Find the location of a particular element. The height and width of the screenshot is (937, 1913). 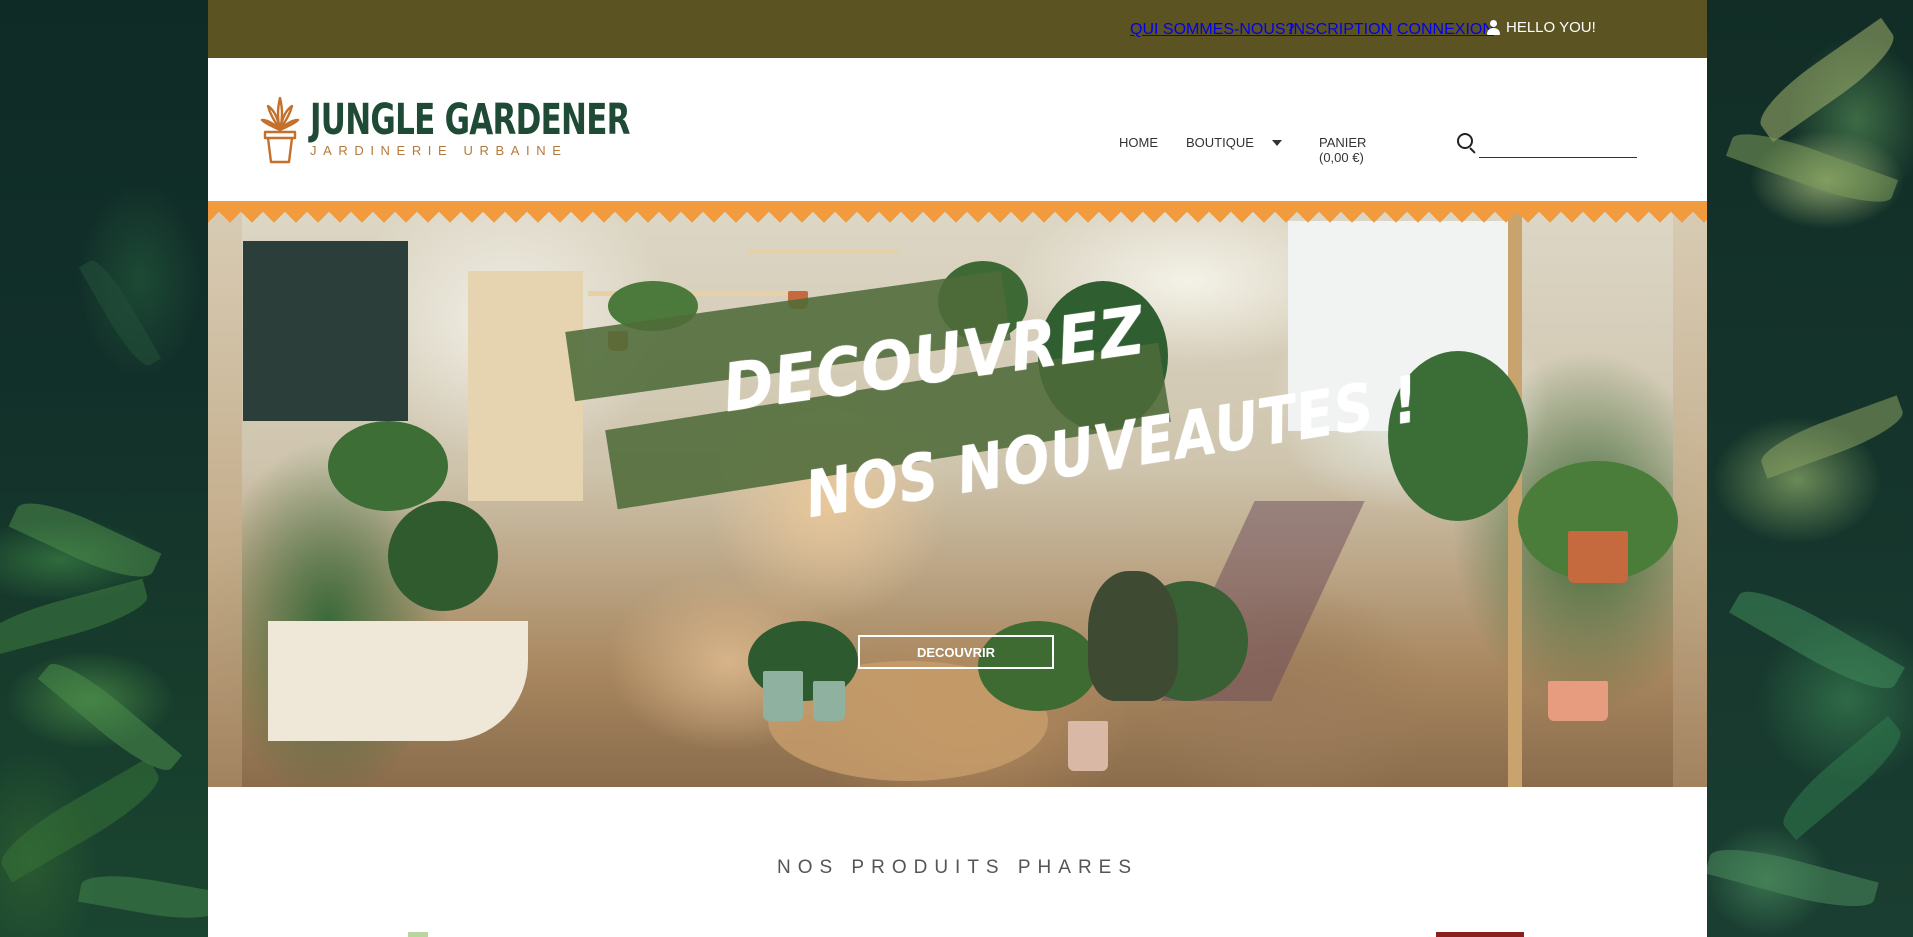

nav-home: HOME is located at coordinates (1138, 142).